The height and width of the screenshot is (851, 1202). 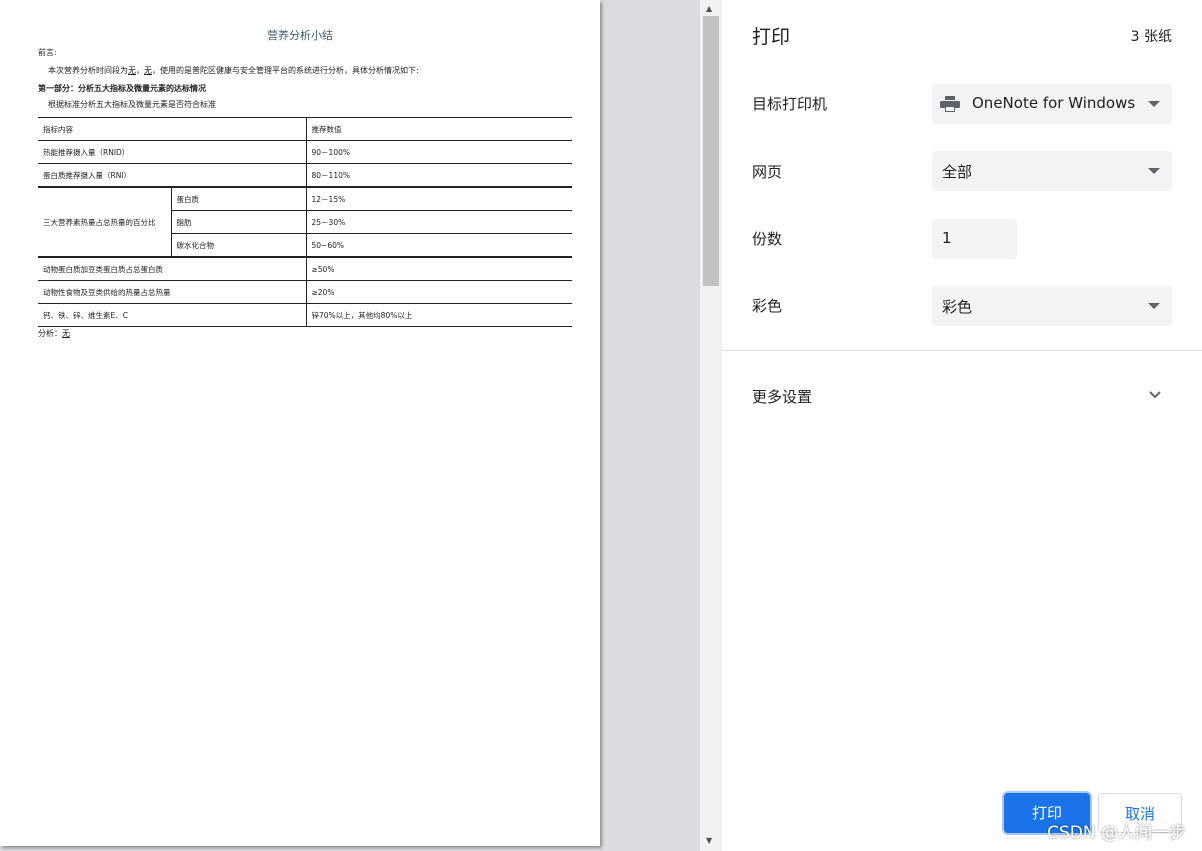 I want to click on table-cell: 钙、铁、锌、维生素E、C, so click(x=172, y=315).